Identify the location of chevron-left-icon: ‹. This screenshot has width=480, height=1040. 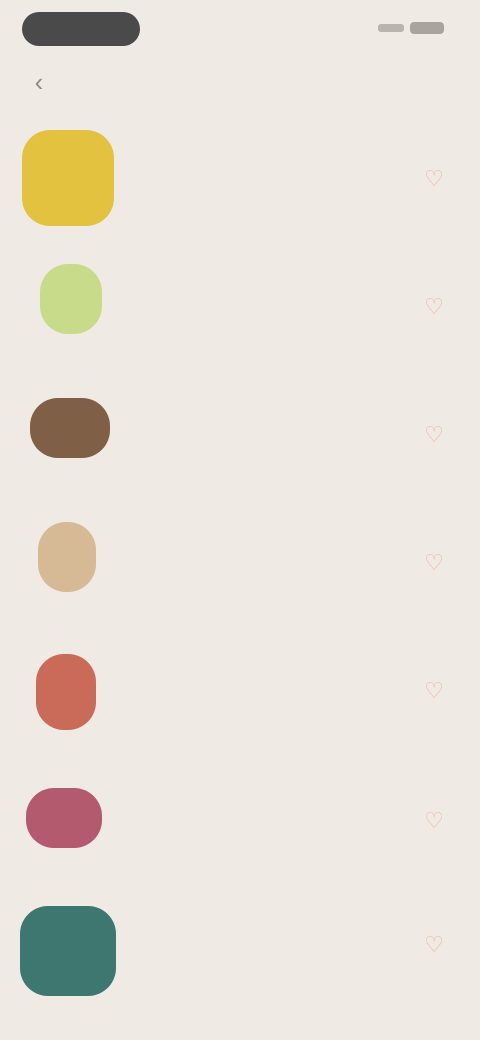
(39, 81).